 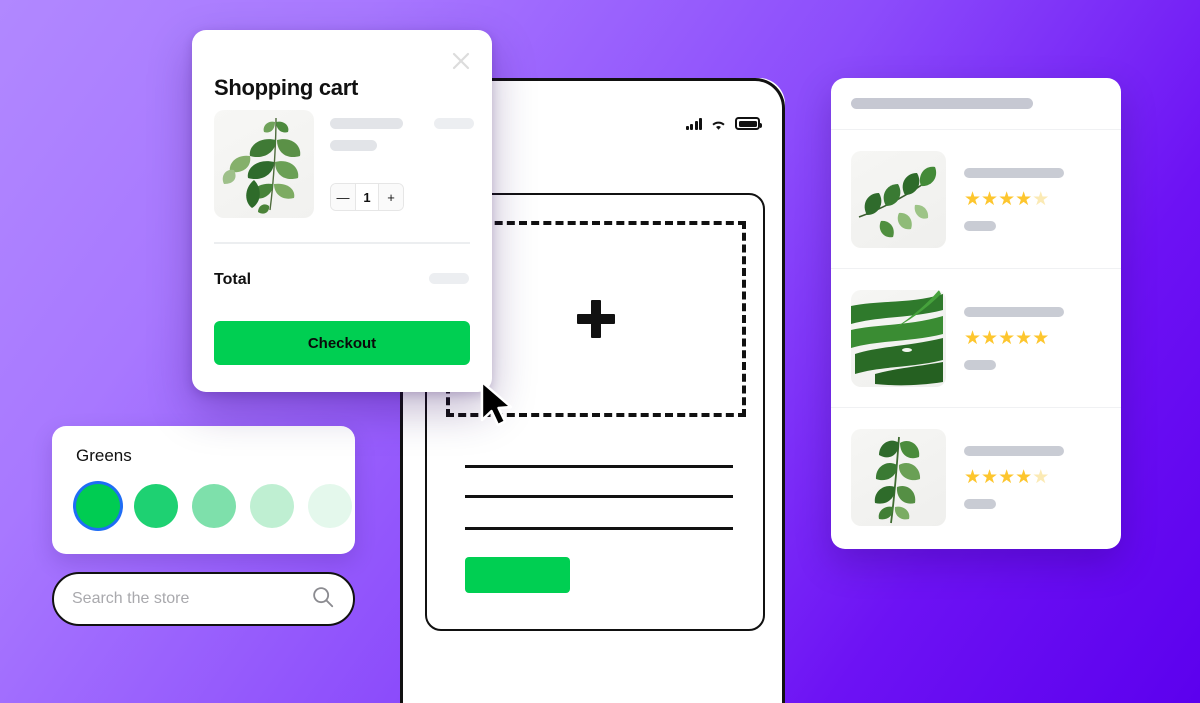 I want to click on close-icon, so click(x=461, y=61).